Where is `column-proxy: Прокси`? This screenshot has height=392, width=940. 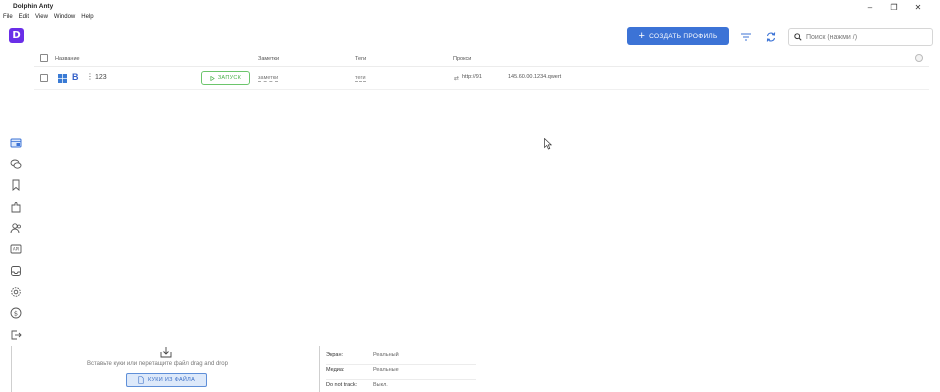
column-proxy: Прокси is located at coordinates (462, 59).